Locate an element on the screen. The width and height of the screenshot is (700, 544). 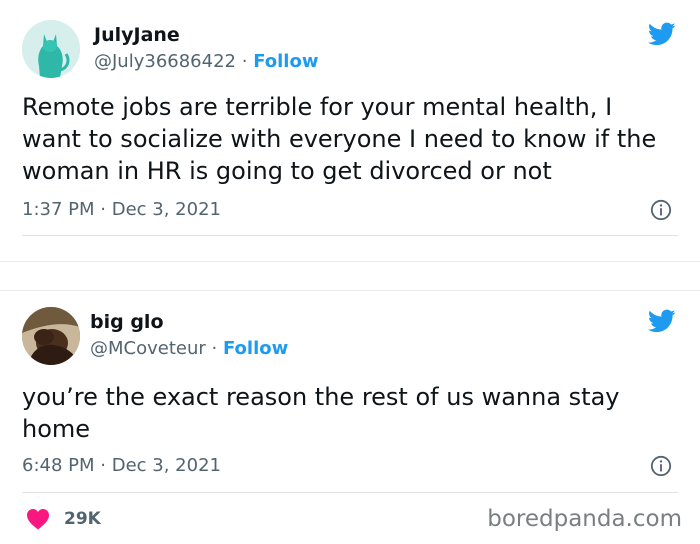
watermark: boredpanda.com is located at coordinates (584, 519).